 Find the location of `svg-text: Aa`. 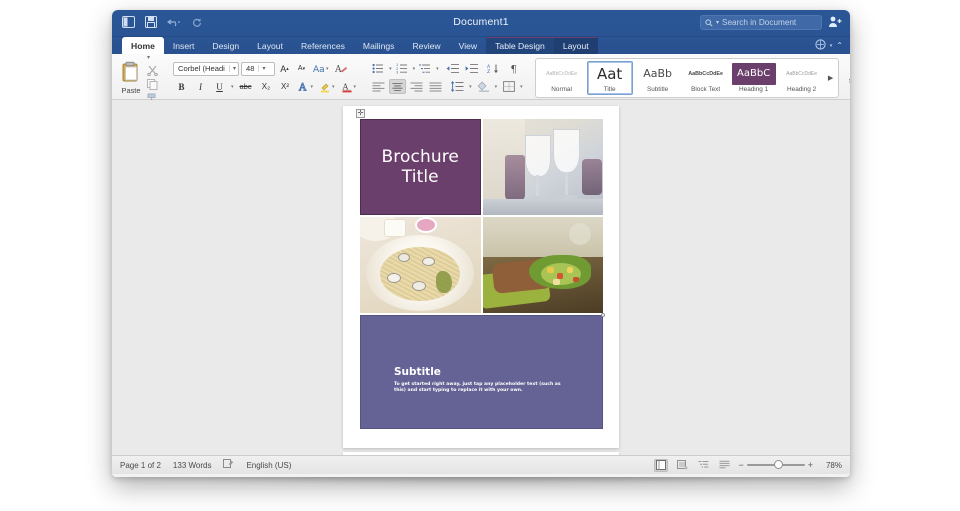

svg-text: Aa is located at coordinates (319, 69).